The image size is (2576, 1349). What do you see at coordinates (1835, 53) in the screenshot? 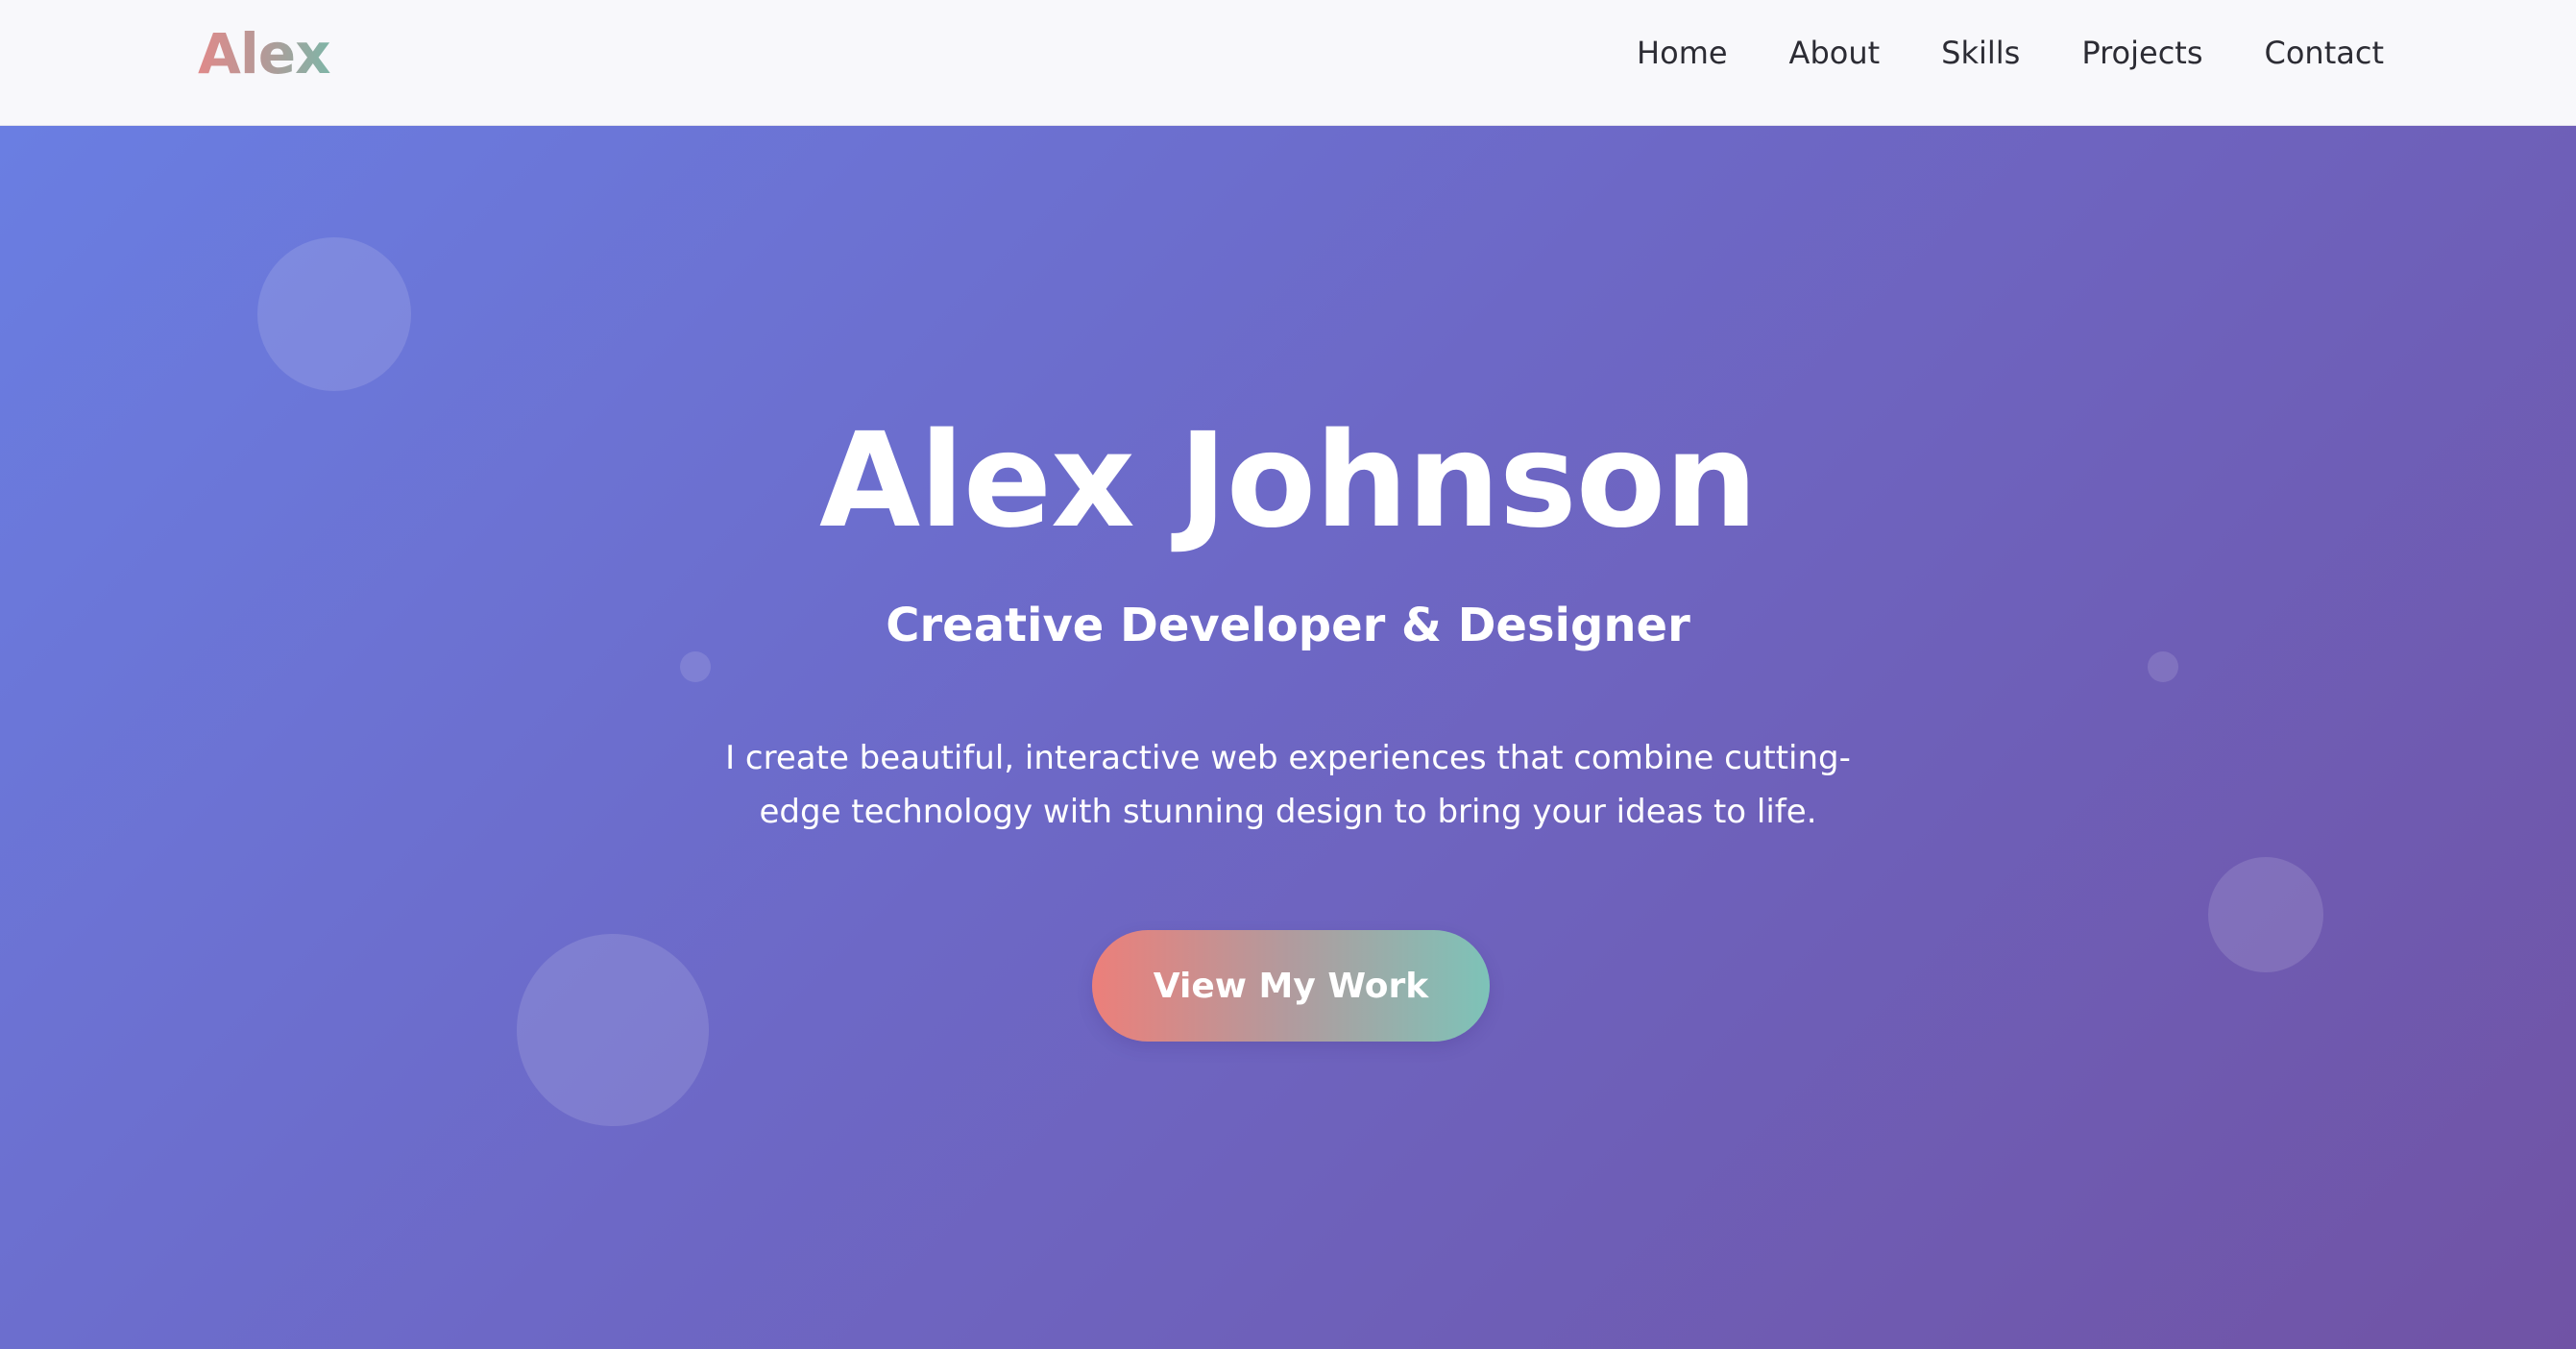
I see `nav-link-about: About` at bounding box center [1835, 53].